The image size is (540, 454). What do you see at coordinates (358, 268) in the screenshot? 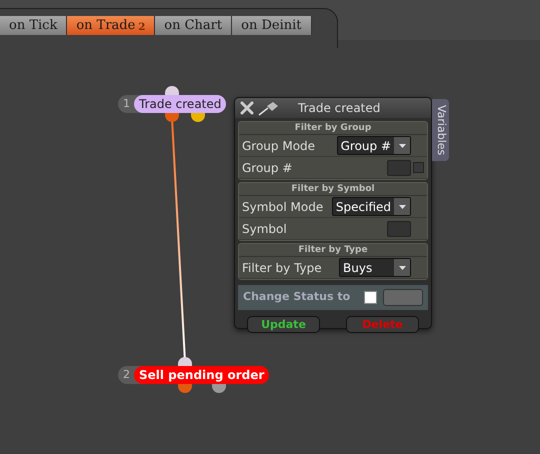
I see `dropdown-value: Buys` at bounding box center [358, 268].